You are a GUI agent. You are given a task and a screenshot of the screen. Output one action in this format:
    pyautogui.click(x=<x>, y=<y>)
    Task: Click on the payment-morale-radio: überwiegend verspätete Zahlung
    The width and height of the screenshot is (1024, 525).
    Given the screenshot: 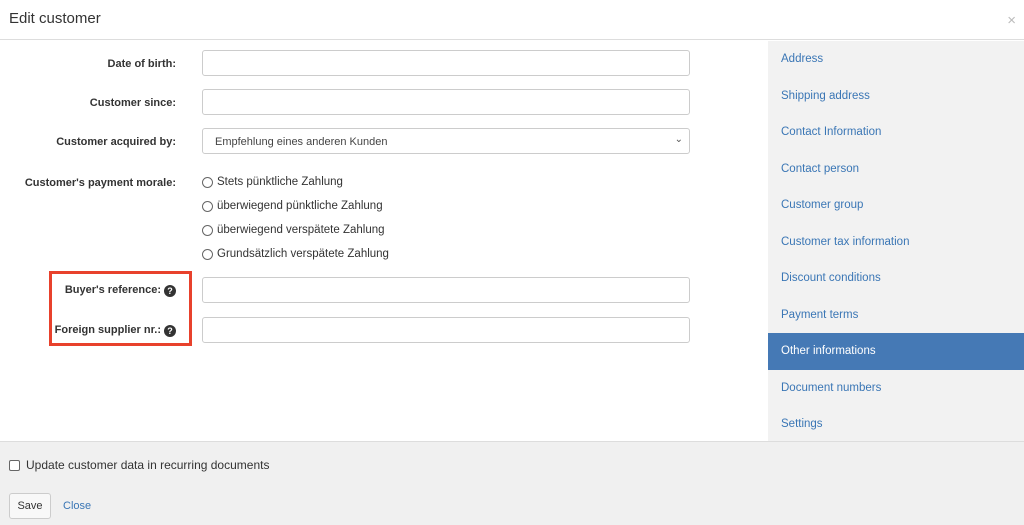 What is the action you would take?
    pyautogui.click(x=293, y=230)
    